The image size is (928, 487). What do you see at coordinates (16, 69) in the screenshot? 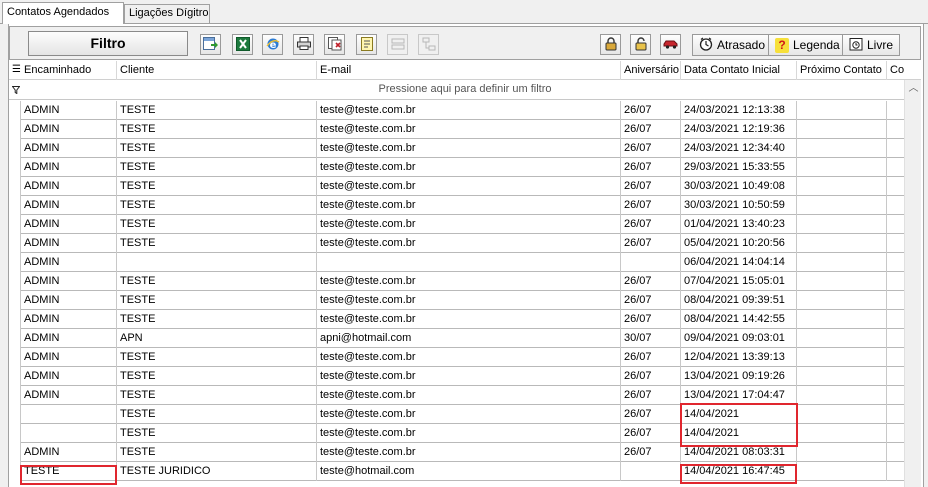
I see `column-chooser-icon: ☰` at bounding box center [16, 69].